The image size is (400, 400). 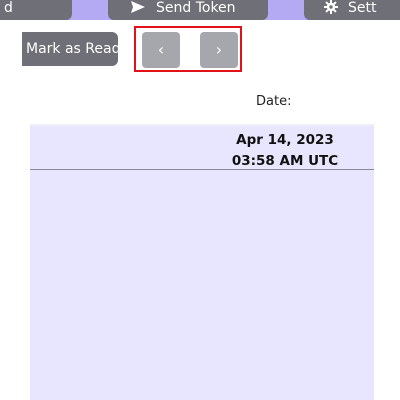 I want to click on mark-as-read-label: Mark as Read, so click(x=72, y=49).